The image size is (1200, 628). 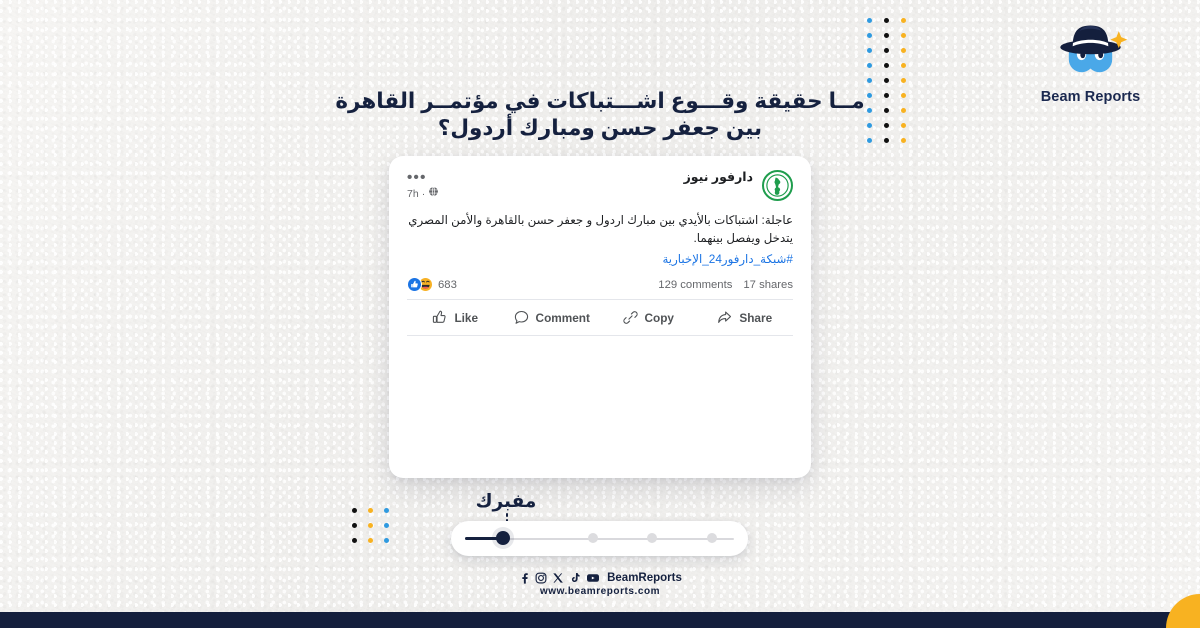 I want to click on post-action-bar: Like Comment Copy Share, so click(x=600, y=317).